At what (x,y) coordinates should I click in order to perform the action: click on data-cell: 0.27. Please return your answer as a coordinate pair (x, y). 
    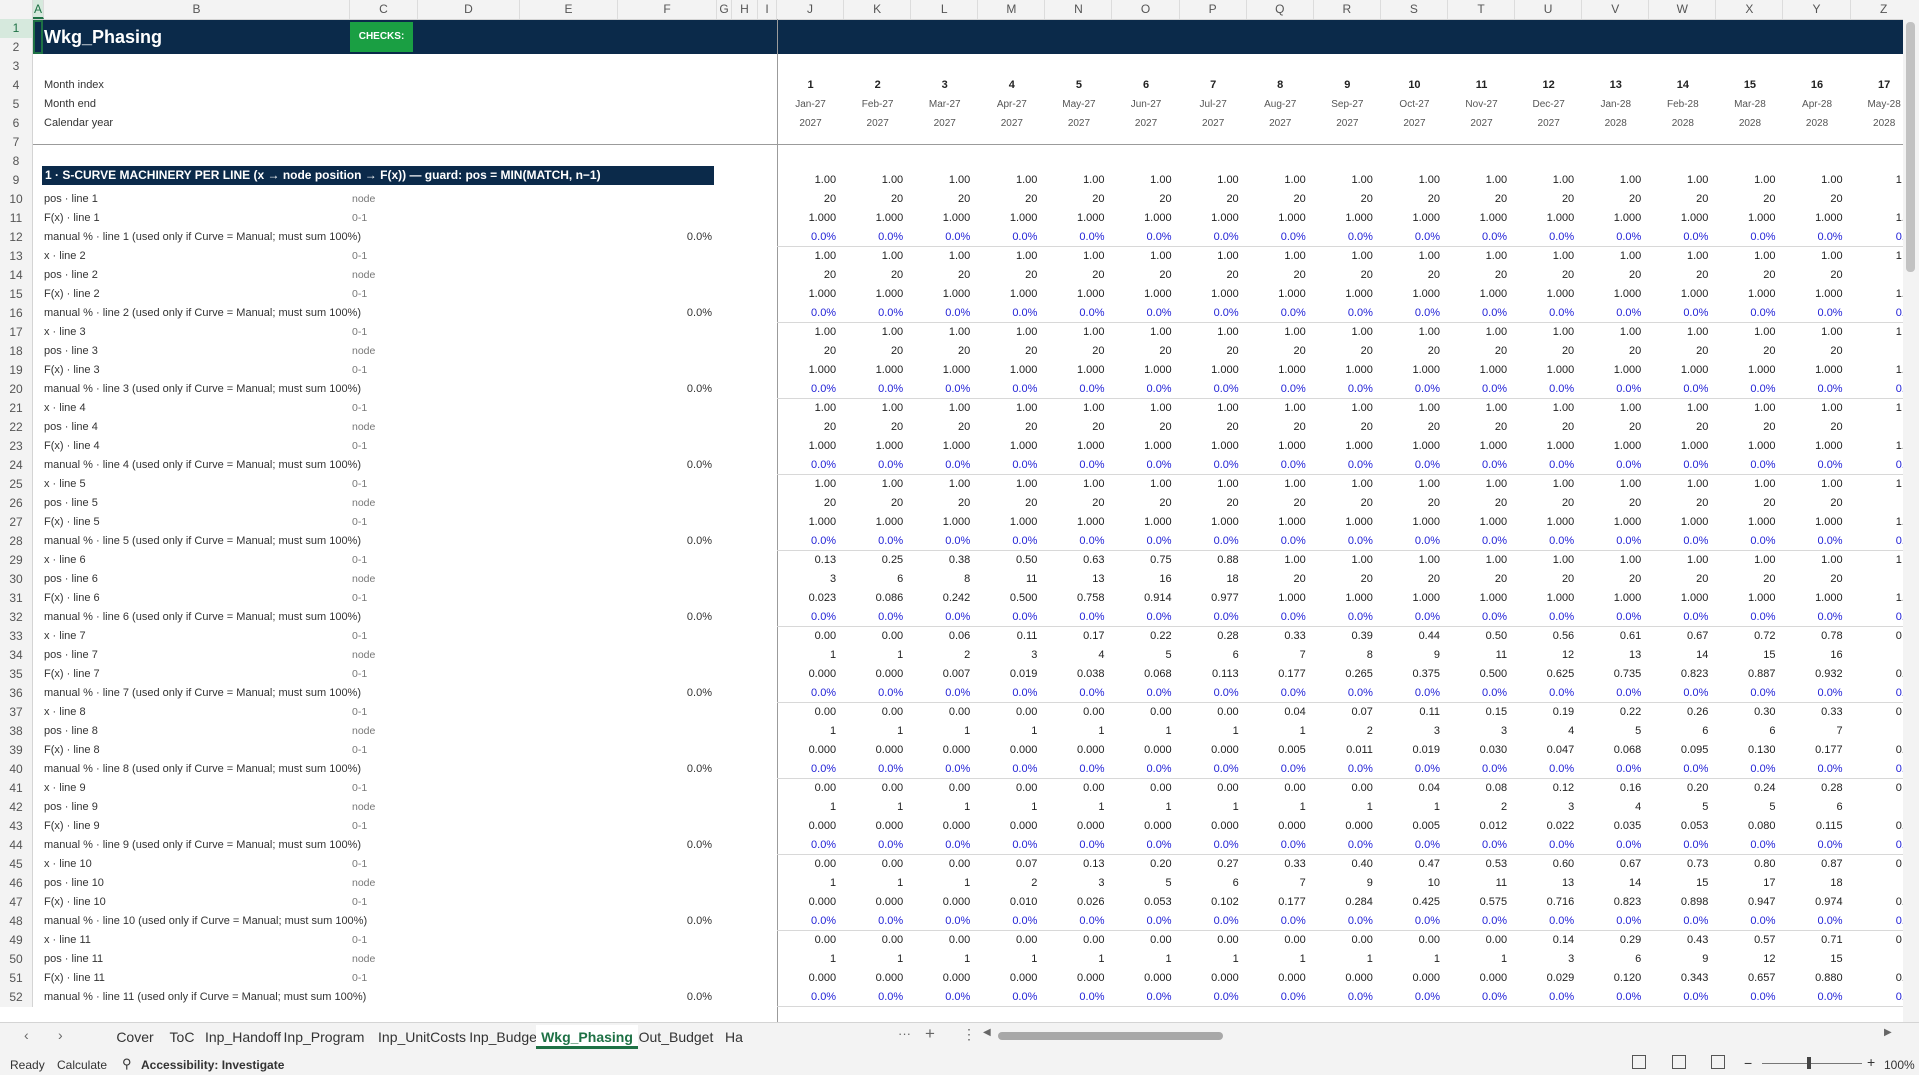
    Looking at the image, I should click on (1210, 864).